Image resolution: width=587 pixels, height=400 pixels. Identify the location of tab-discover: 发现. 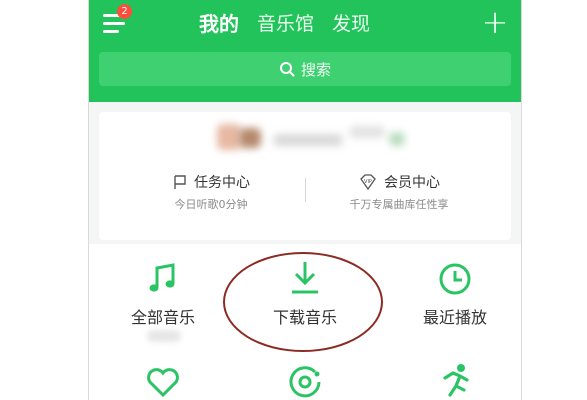
(351, 24).